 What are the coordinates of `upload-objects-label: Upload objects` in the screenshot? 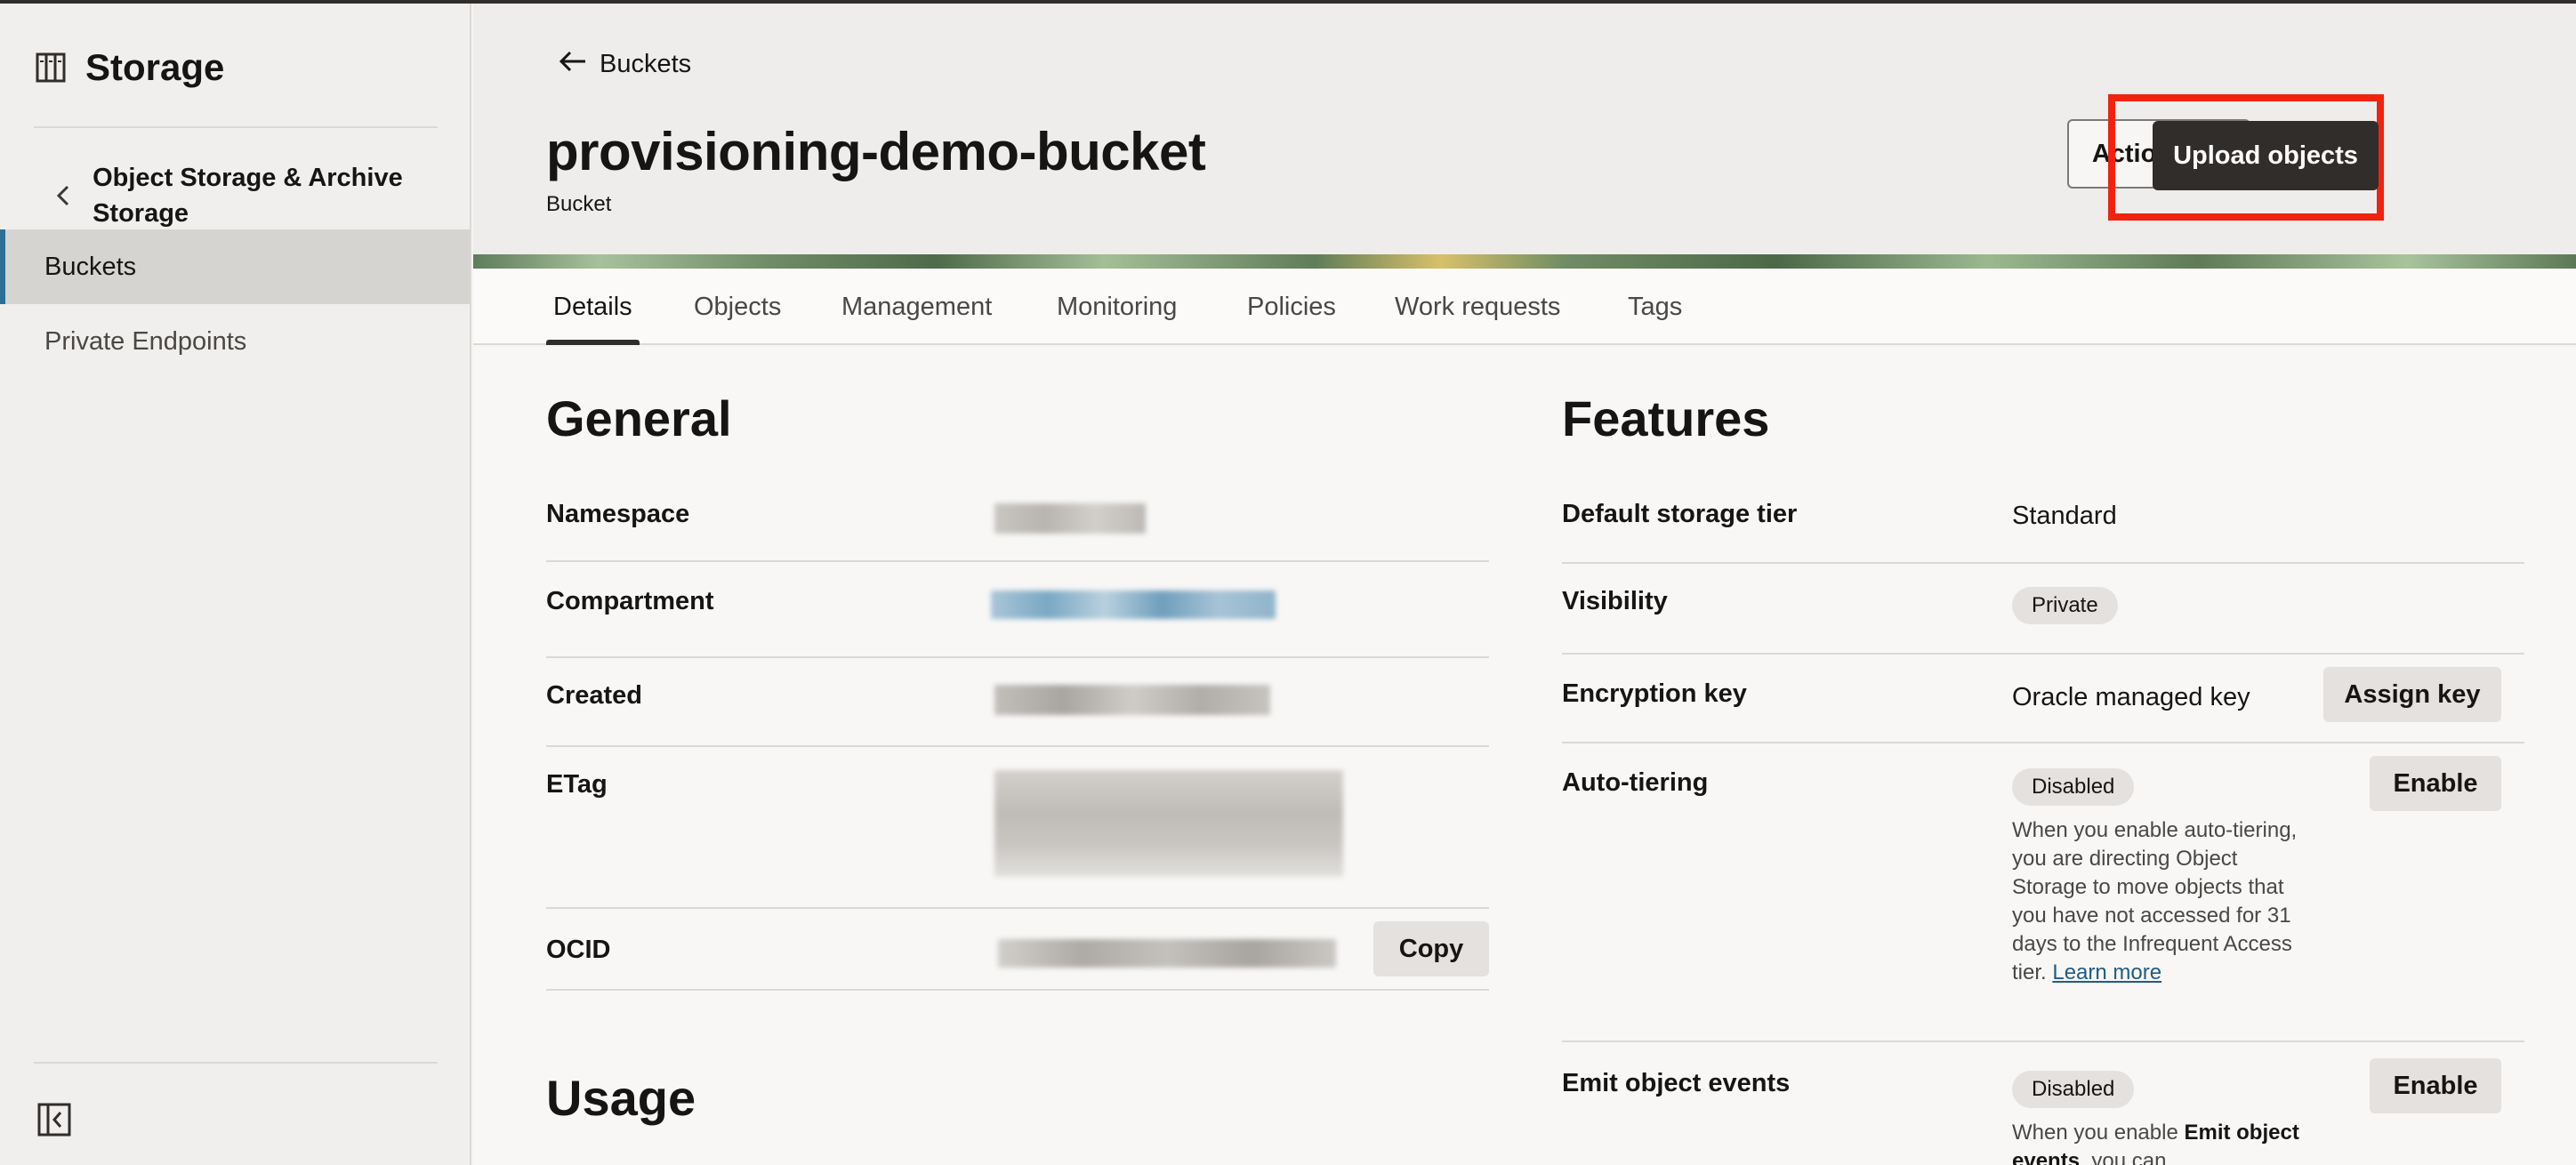 It's located at (2265, 155).